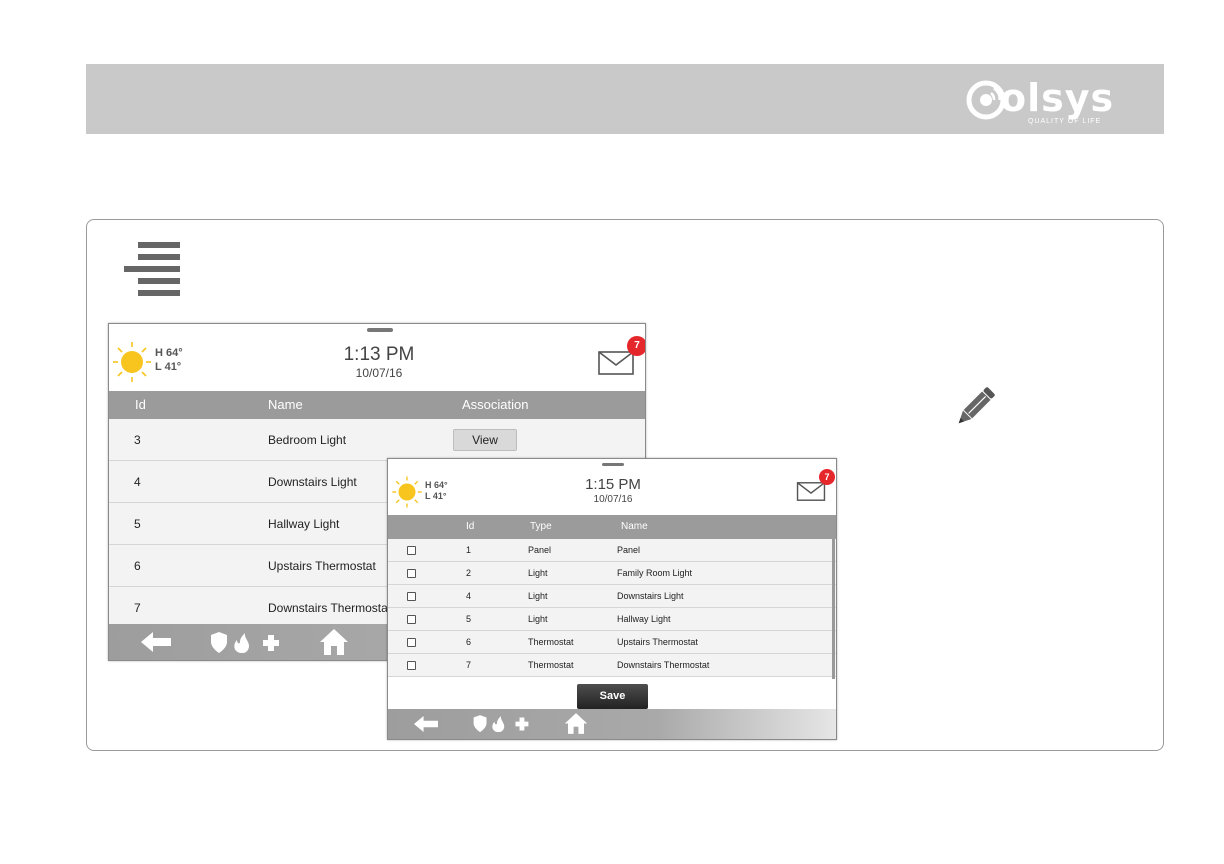 The height and width of the screenshot is (864, 1224). What do you see at coordinates (377, 405) in the screenshot?
I see `table-header: Id Name Association` at bounding box center [377, 405].